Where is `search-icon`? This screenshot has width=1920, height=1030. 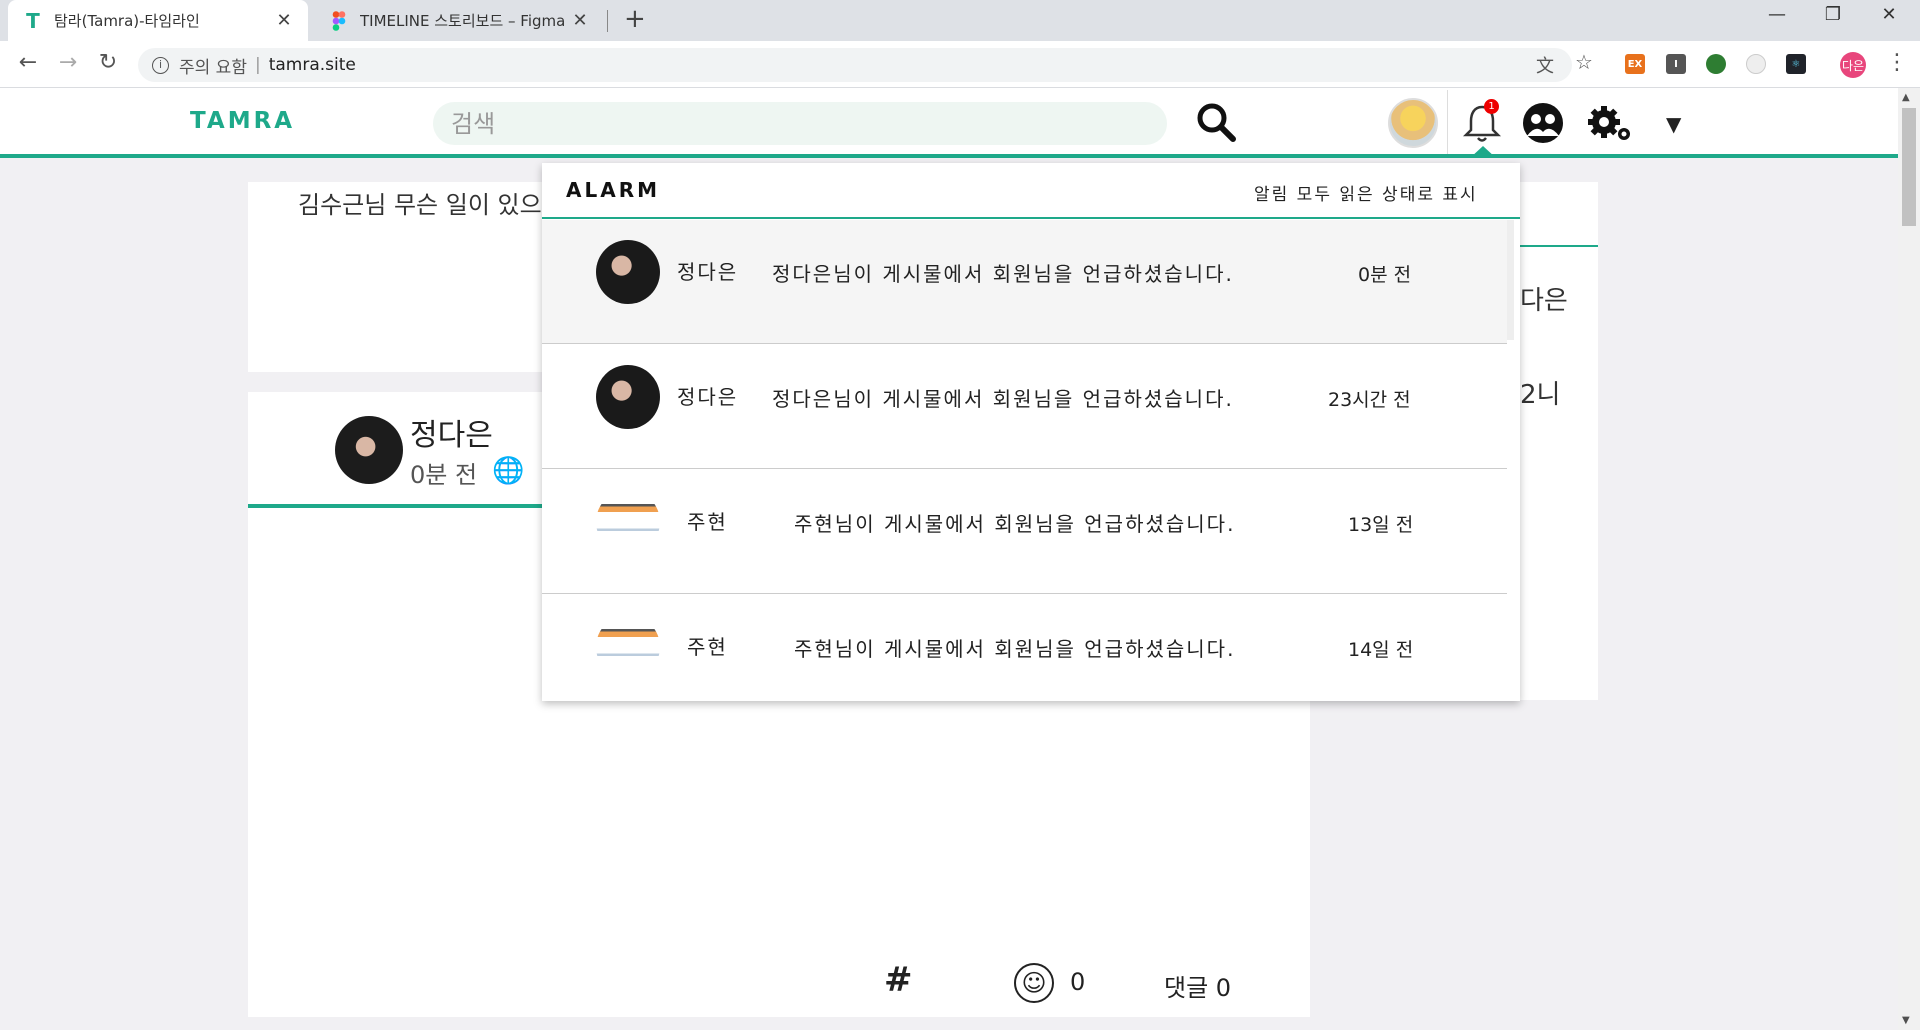 search-icon is located at coordinates (1216, 124).